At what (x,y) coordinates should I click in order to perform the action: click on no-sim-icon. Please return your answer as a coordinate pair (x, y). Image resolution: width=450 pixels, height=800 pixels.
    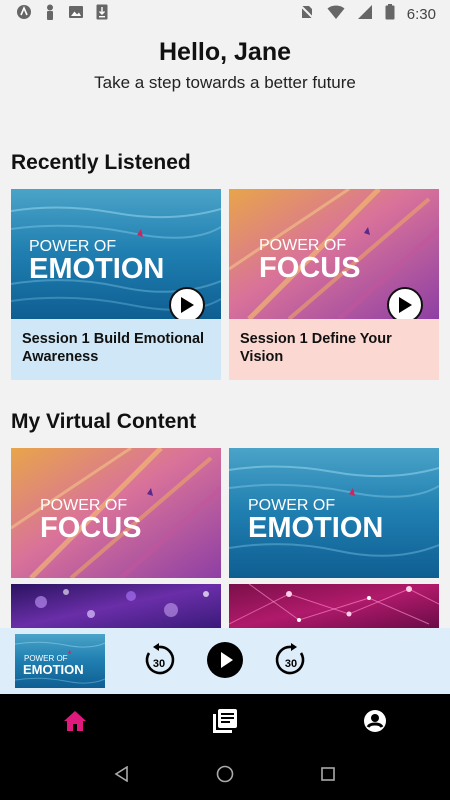
    Looking at the image, I should click on (307, 14).